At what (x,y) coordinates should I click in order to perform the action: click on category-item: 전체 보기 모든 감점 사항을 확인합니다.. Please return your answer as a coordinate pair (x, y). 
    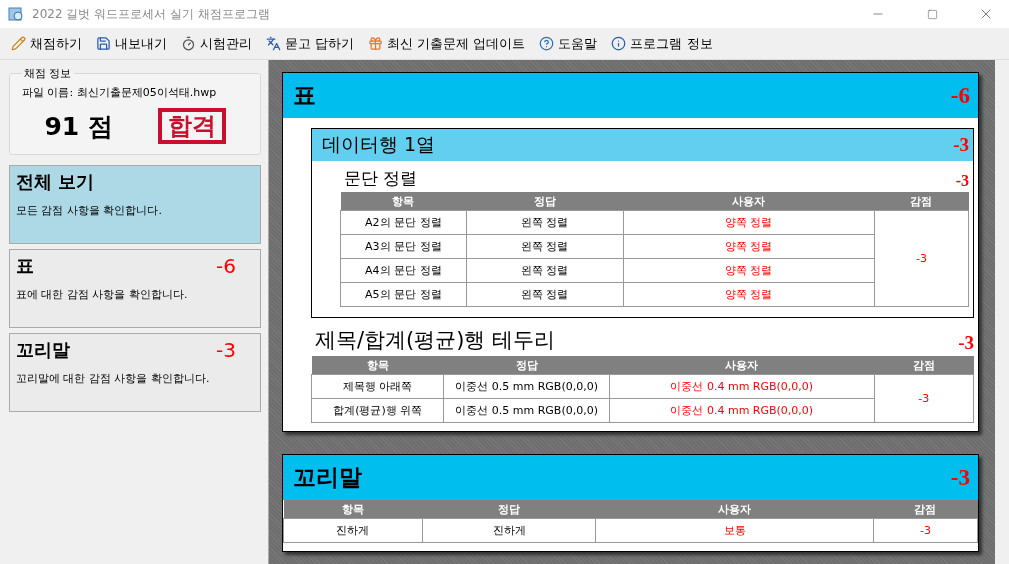
    Looking at the image, I should click on (135, 204).